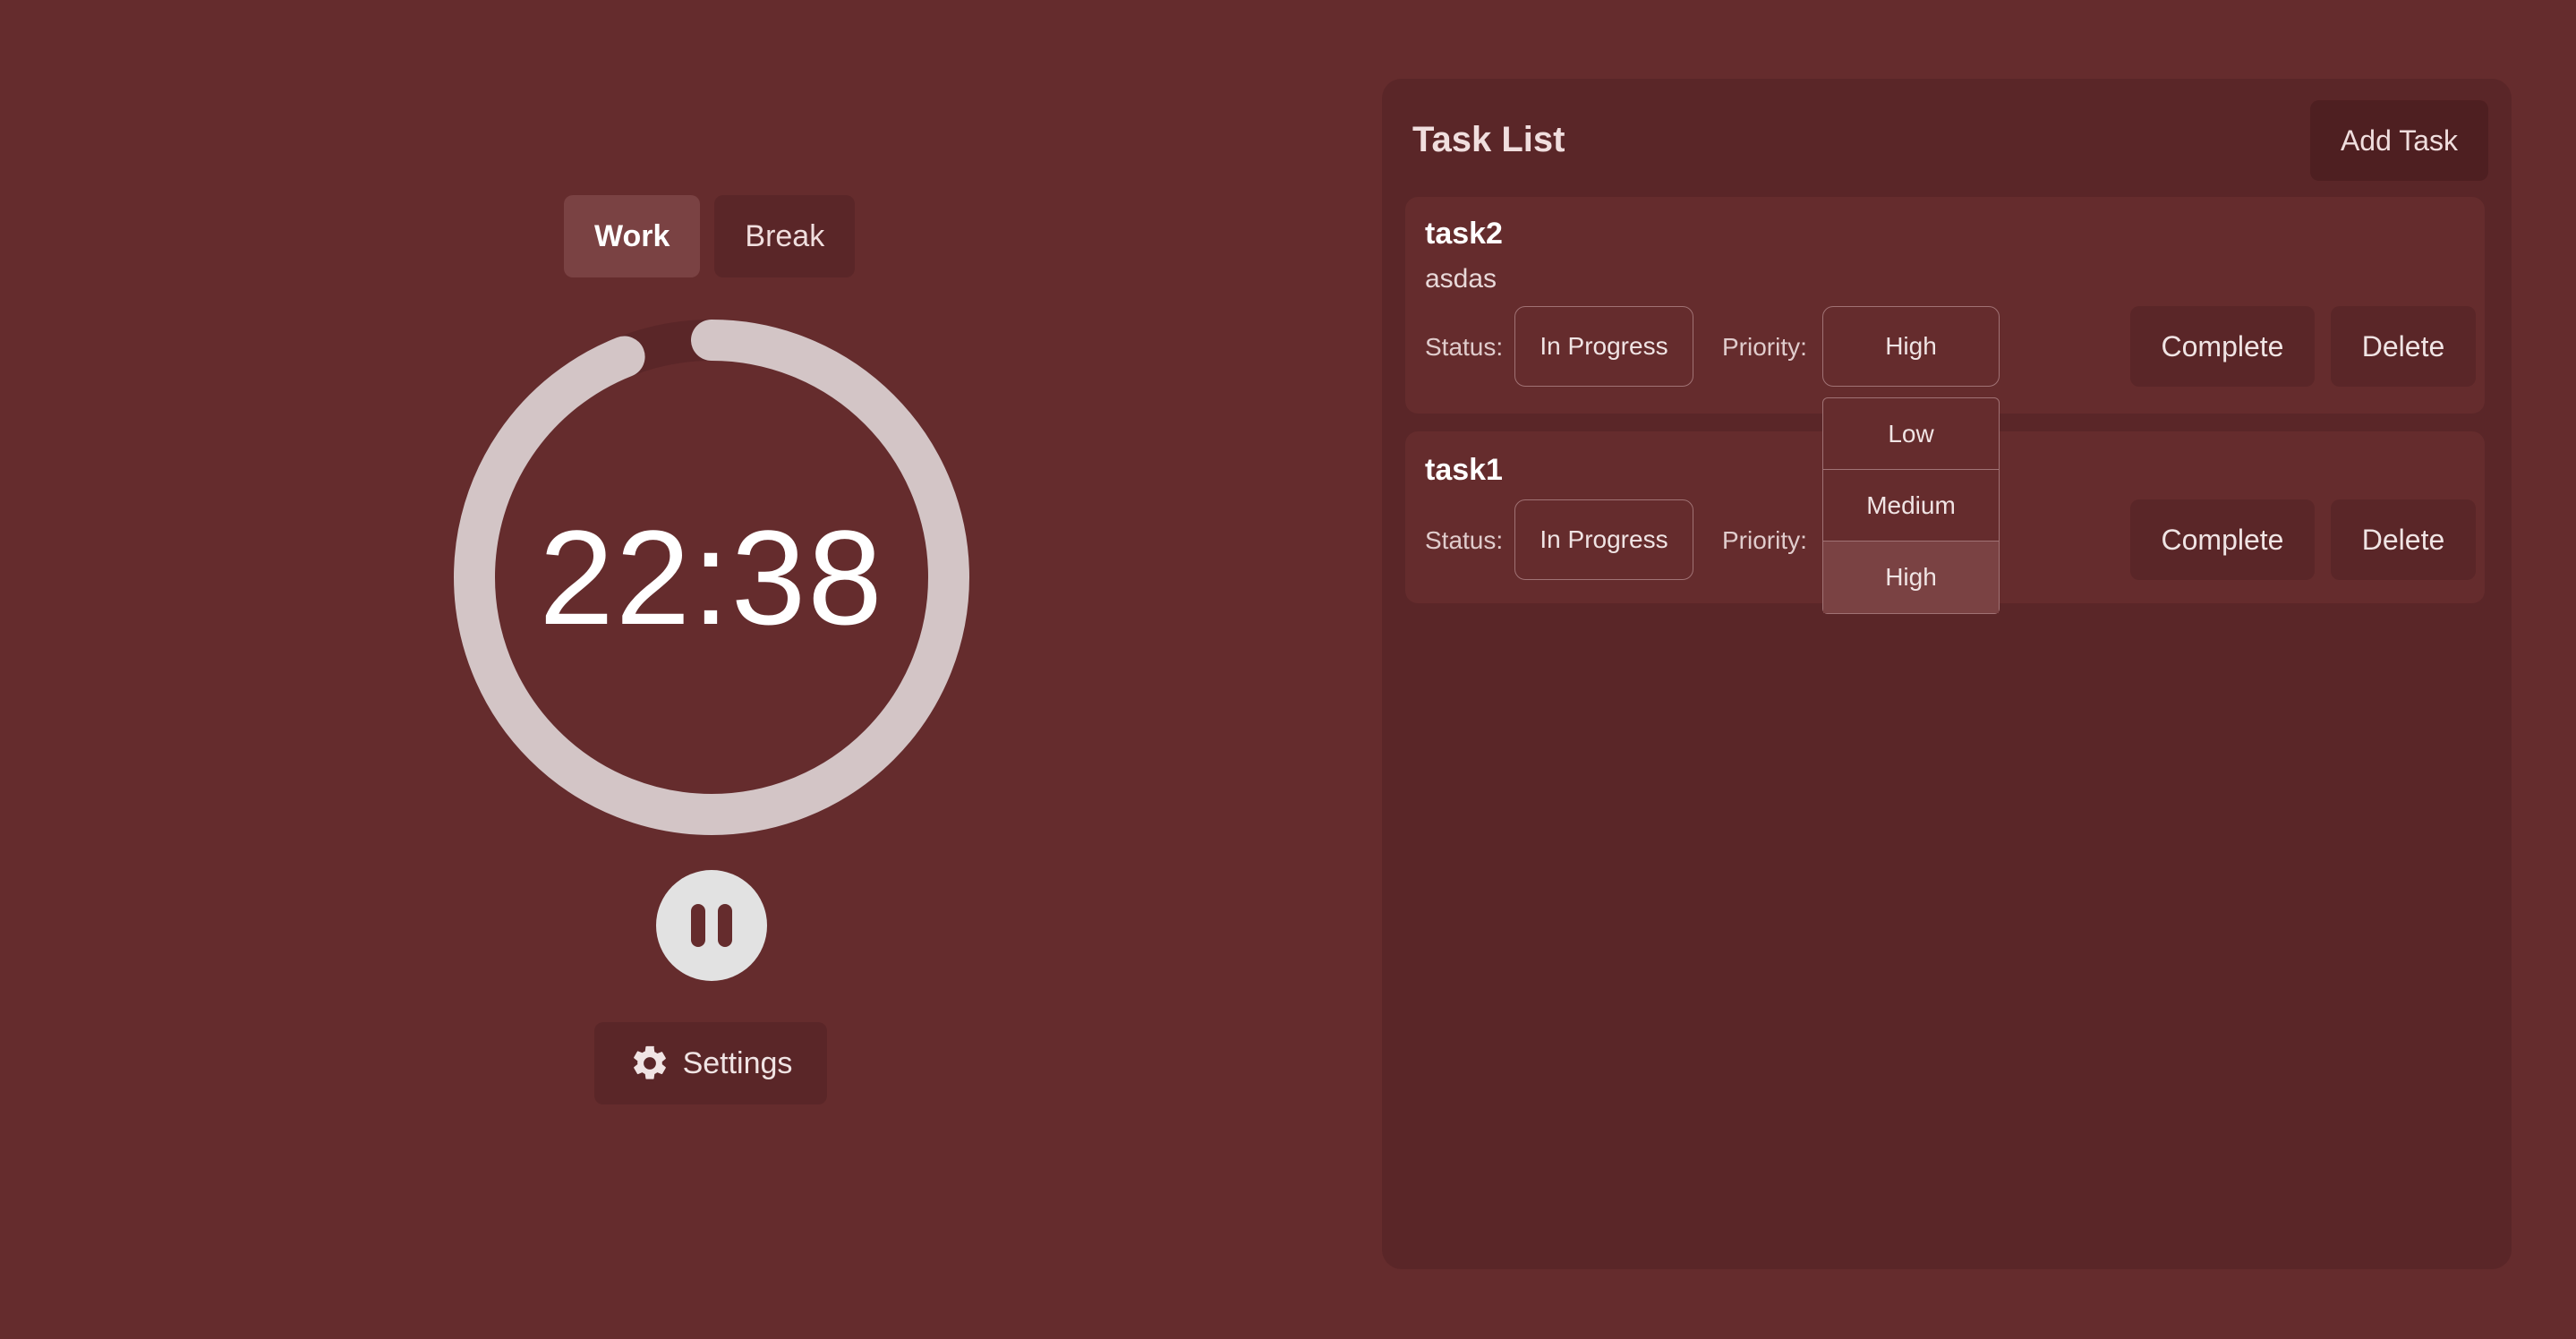 This screenshot has width=2576, height=1339. I want to click on mode-tabs: Work Break, so click(710, 236).